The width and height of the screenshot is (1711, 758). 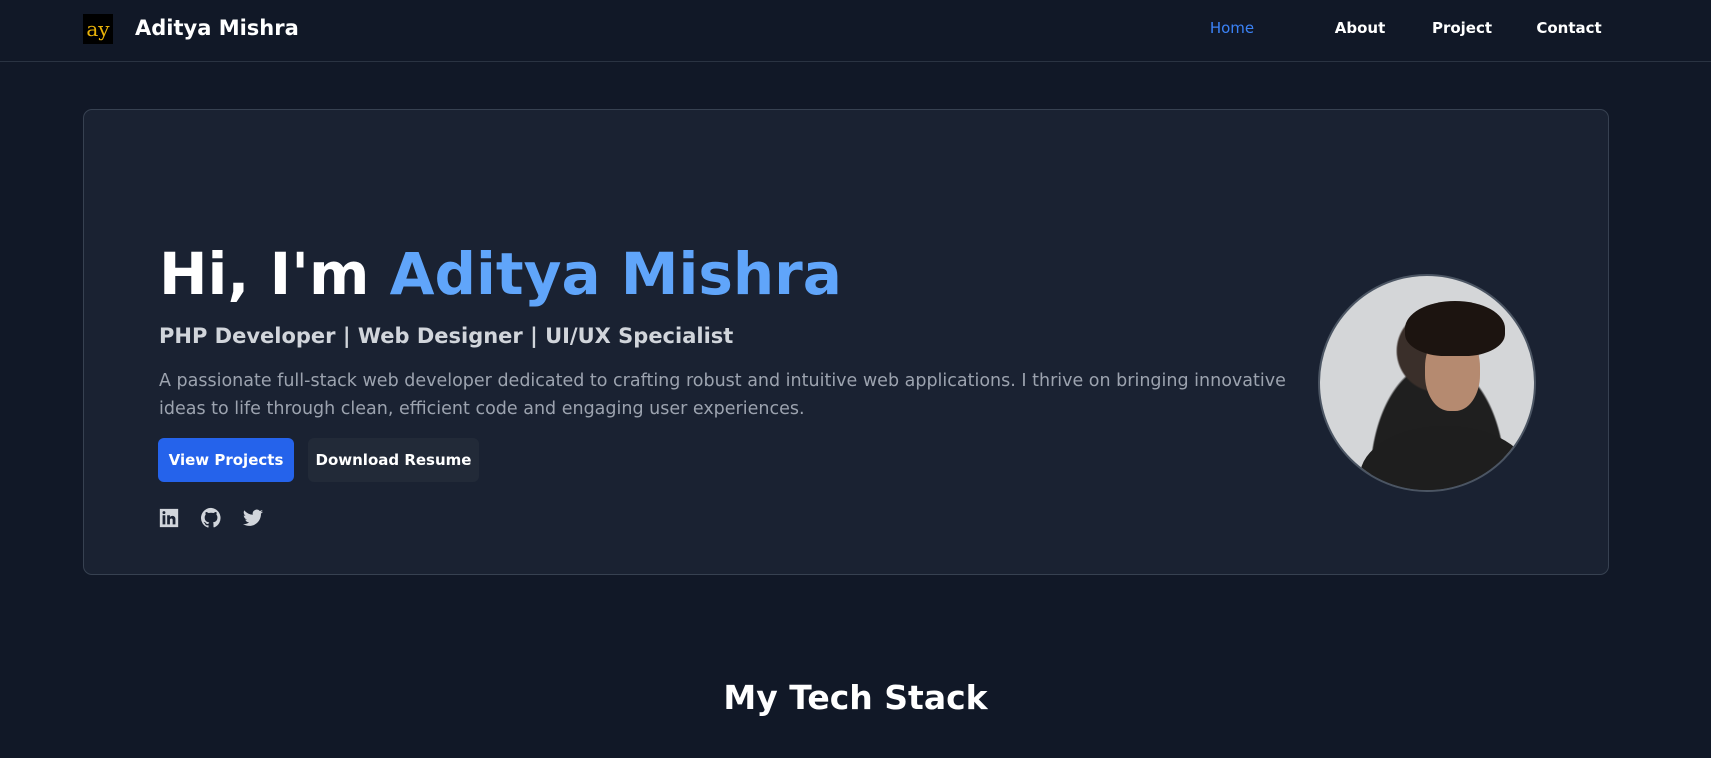 I want to click on photo-body, so click(x=1445, y=458).